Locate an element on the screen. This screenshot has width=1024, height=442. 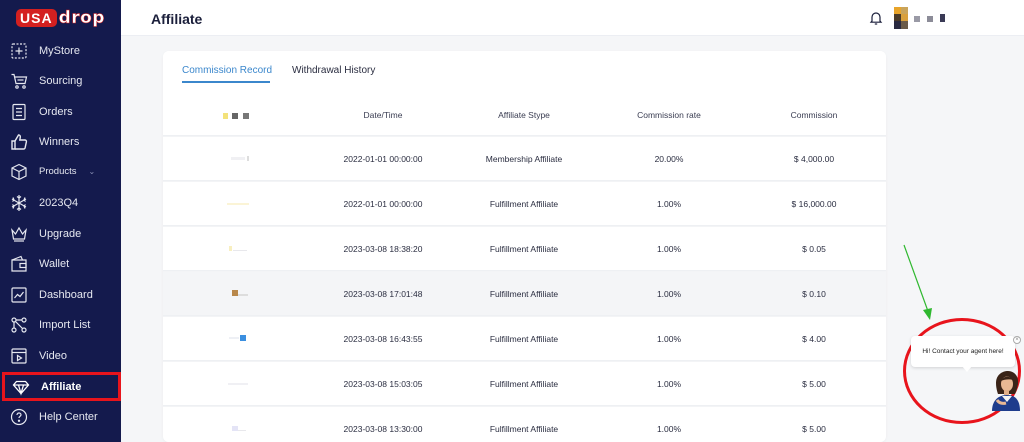
bell-icon is located at coordinates (876, 18).